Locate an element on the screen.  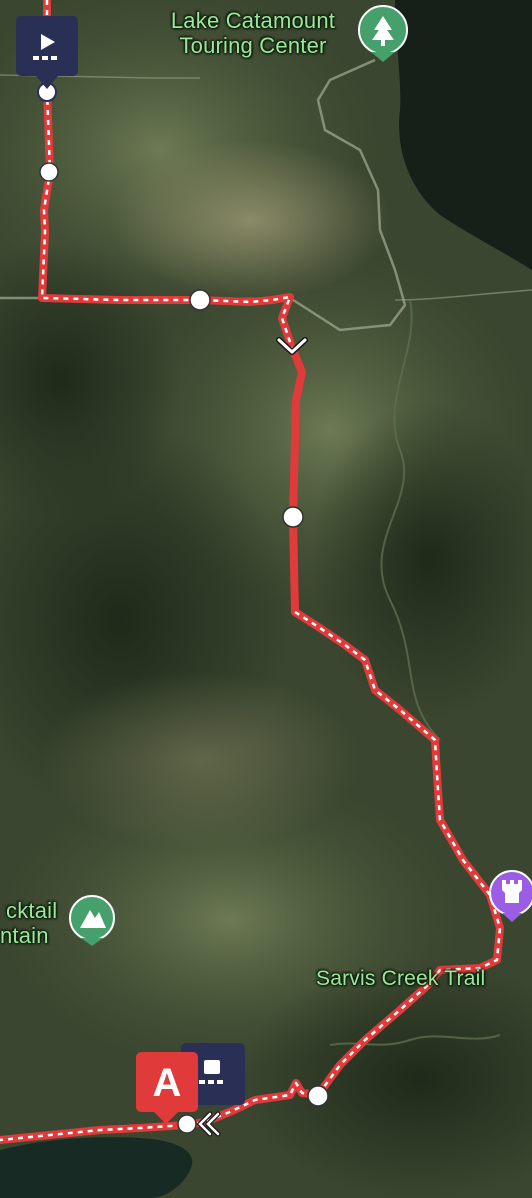
poi-label-line: Lake Catamount is located at coordinates (253, 20).